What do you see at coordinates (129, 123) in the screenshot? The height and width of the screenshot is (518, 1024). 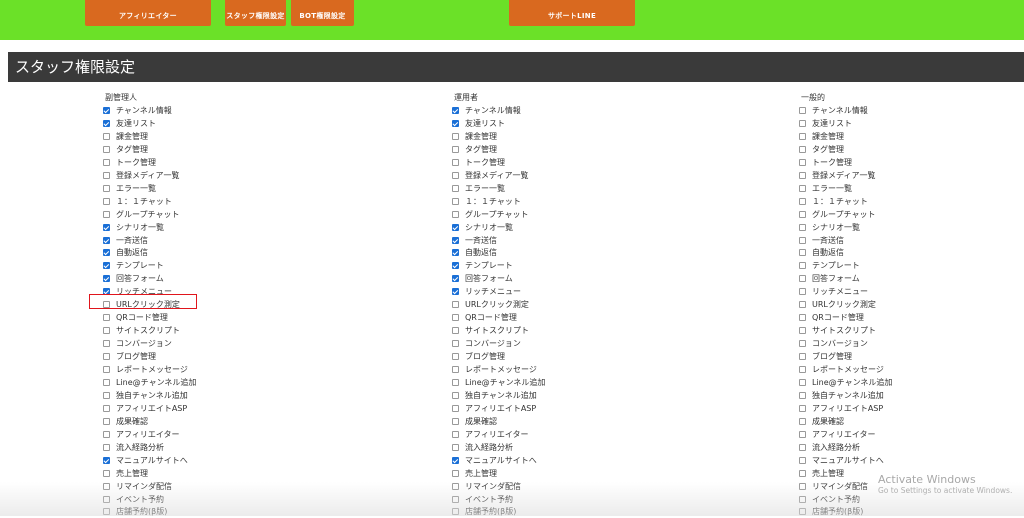 I see `permission-row: 友達リスト` at bounding box center [129, 123].